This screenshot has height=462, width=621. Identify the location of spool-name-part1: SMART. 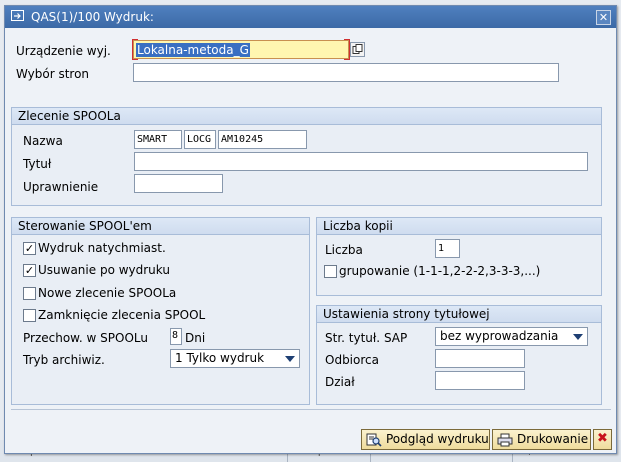
(158, 139).